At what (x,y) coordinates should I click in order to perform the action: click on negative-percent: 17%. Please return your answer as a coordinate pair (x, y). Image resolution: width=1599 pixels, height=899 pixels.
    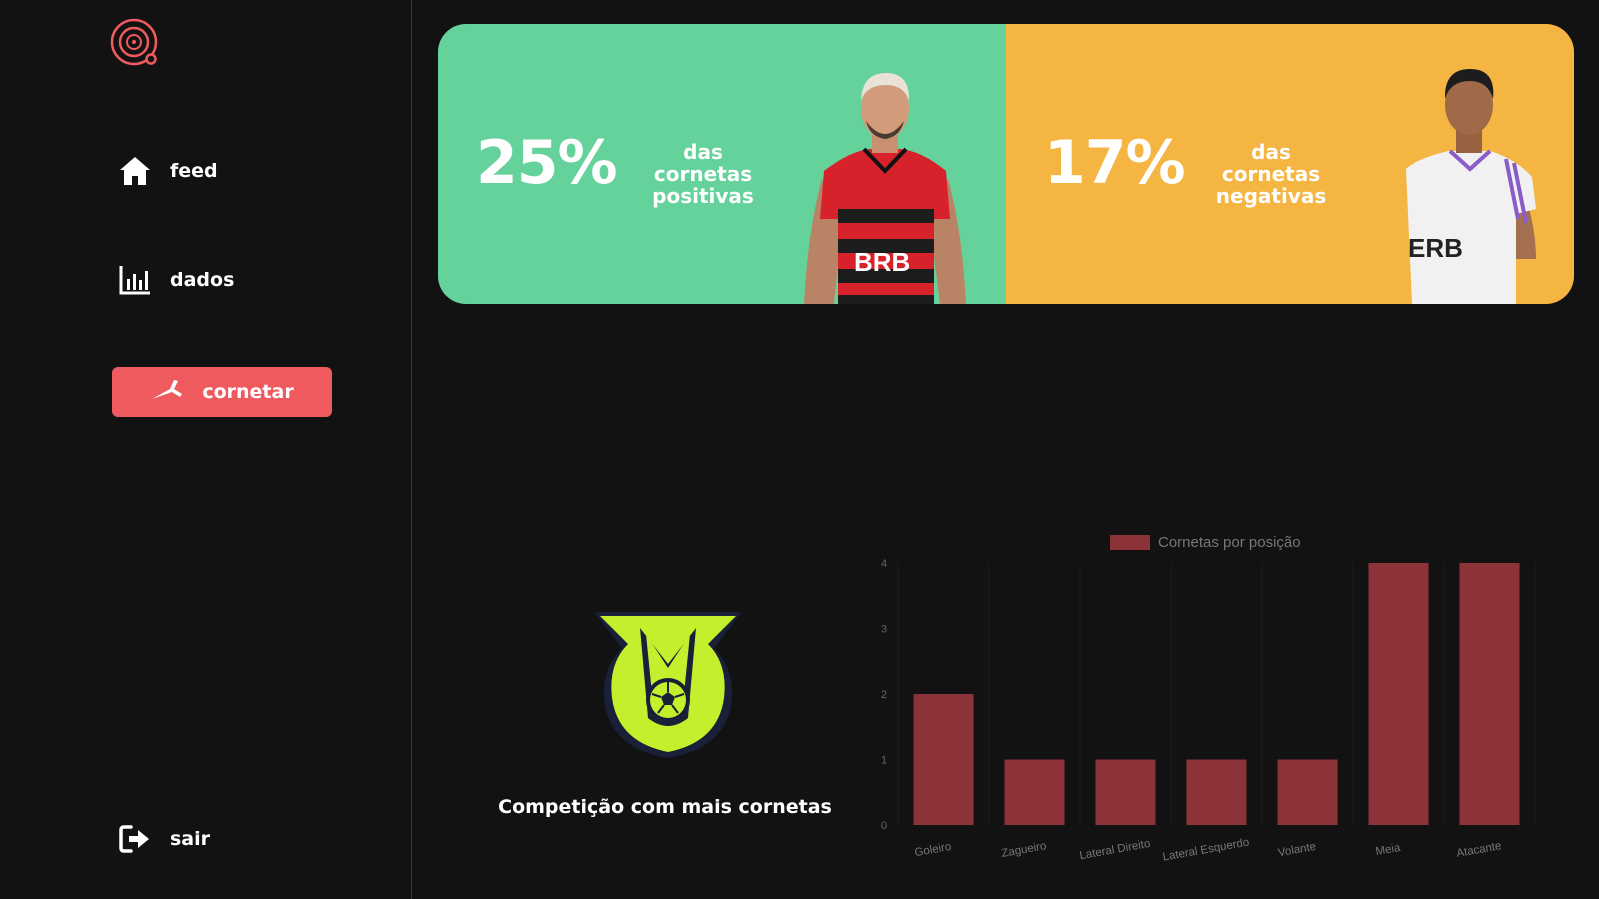
    Looking at the image, I should click on (1115, 163).